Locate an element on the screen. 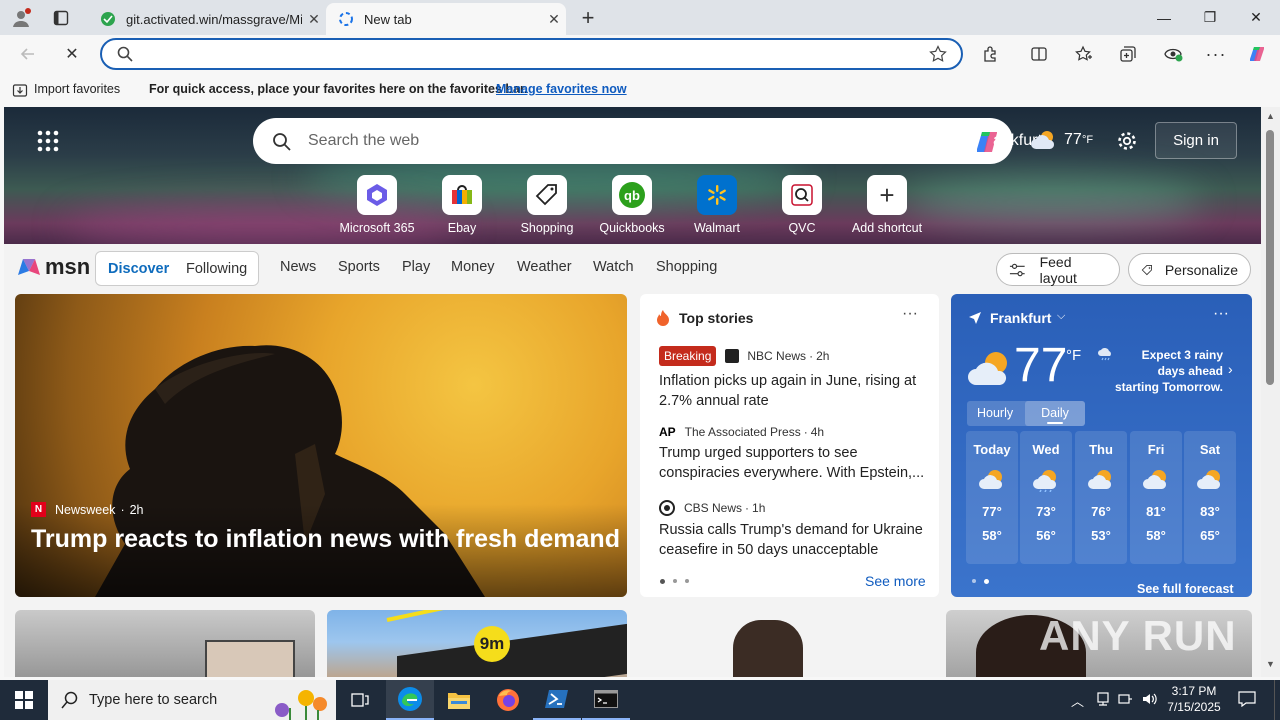 This screenshot has height=720, width=1280. minimize-button: — is located at coordinates (1164, 17).